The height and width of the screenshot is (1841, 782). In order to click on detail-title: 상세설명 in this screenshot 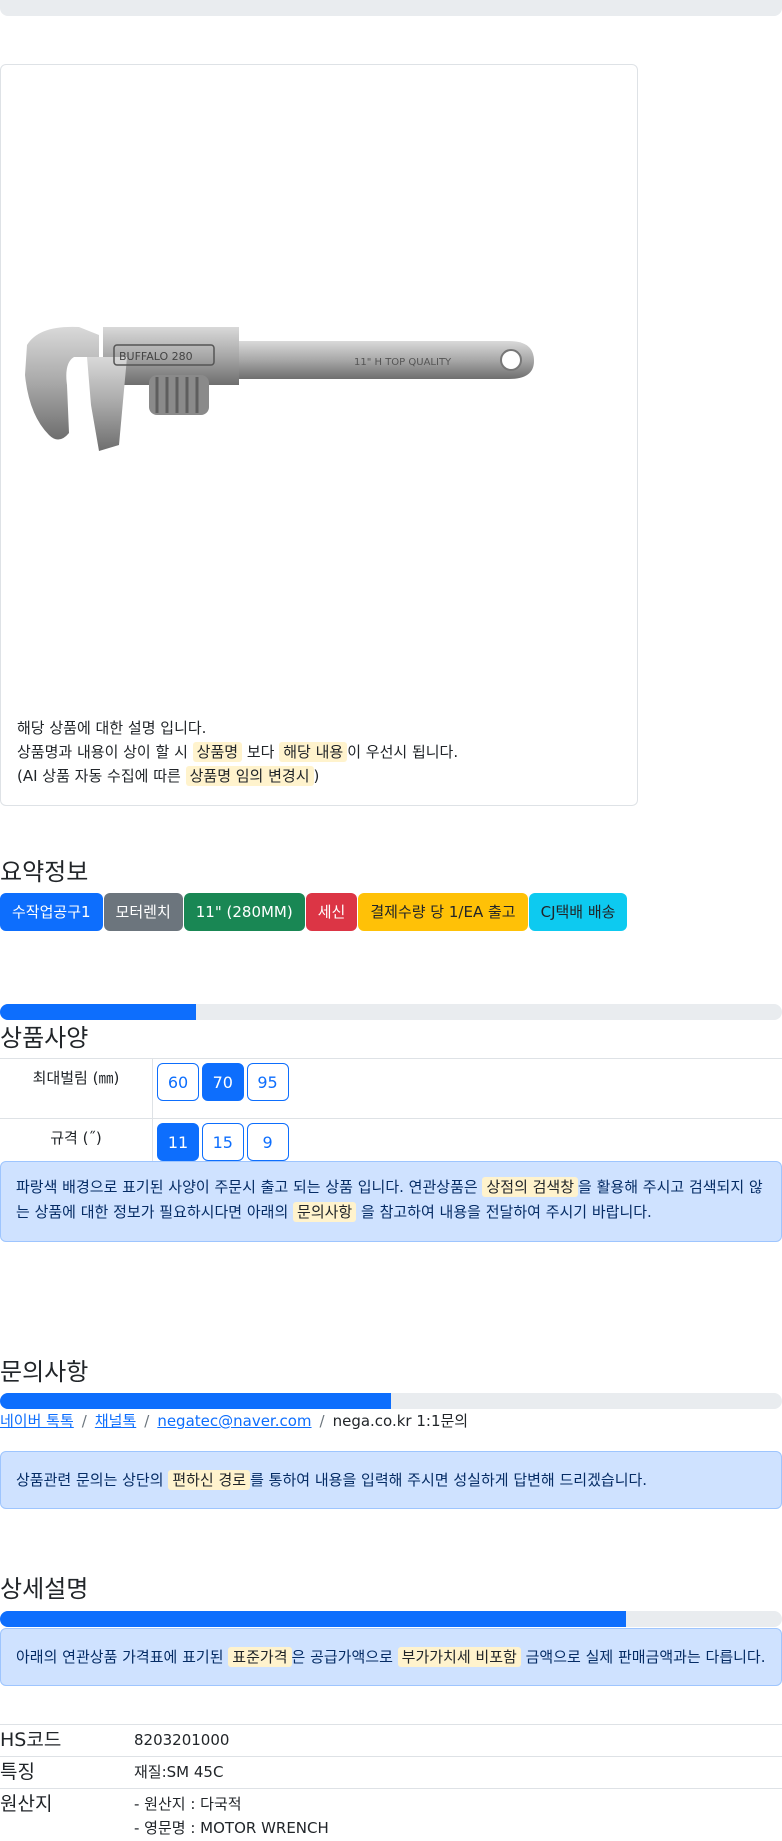, I will do `click(44, 1589)`.